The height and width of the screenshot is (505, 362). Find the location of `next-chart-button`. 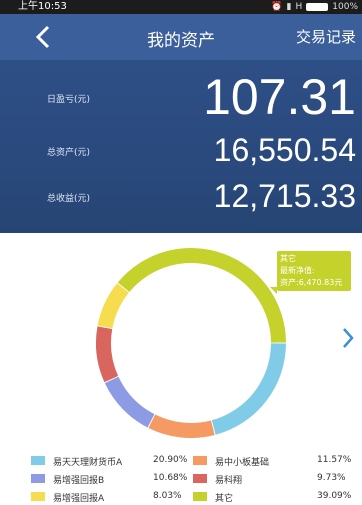

next-chart-button is located at coordinates (348, 338).